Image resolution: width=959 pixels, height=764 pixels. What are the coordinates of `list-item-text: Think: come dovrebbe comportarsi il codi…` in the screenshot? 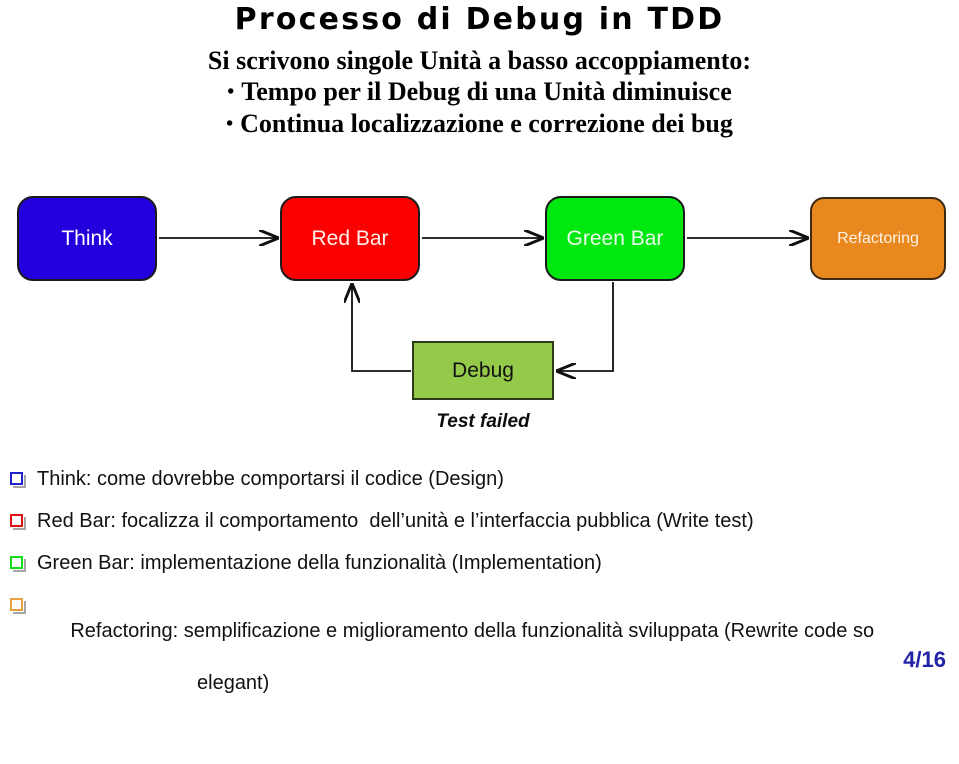 It's located at (270, 479).